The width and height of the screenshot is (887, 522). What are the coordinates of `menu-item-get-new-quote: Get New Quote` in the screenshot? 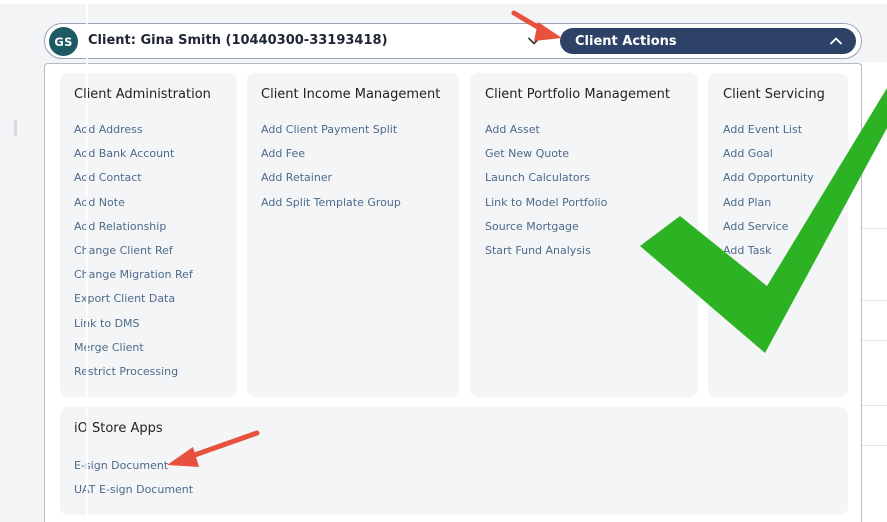 It's located at (546, 159).